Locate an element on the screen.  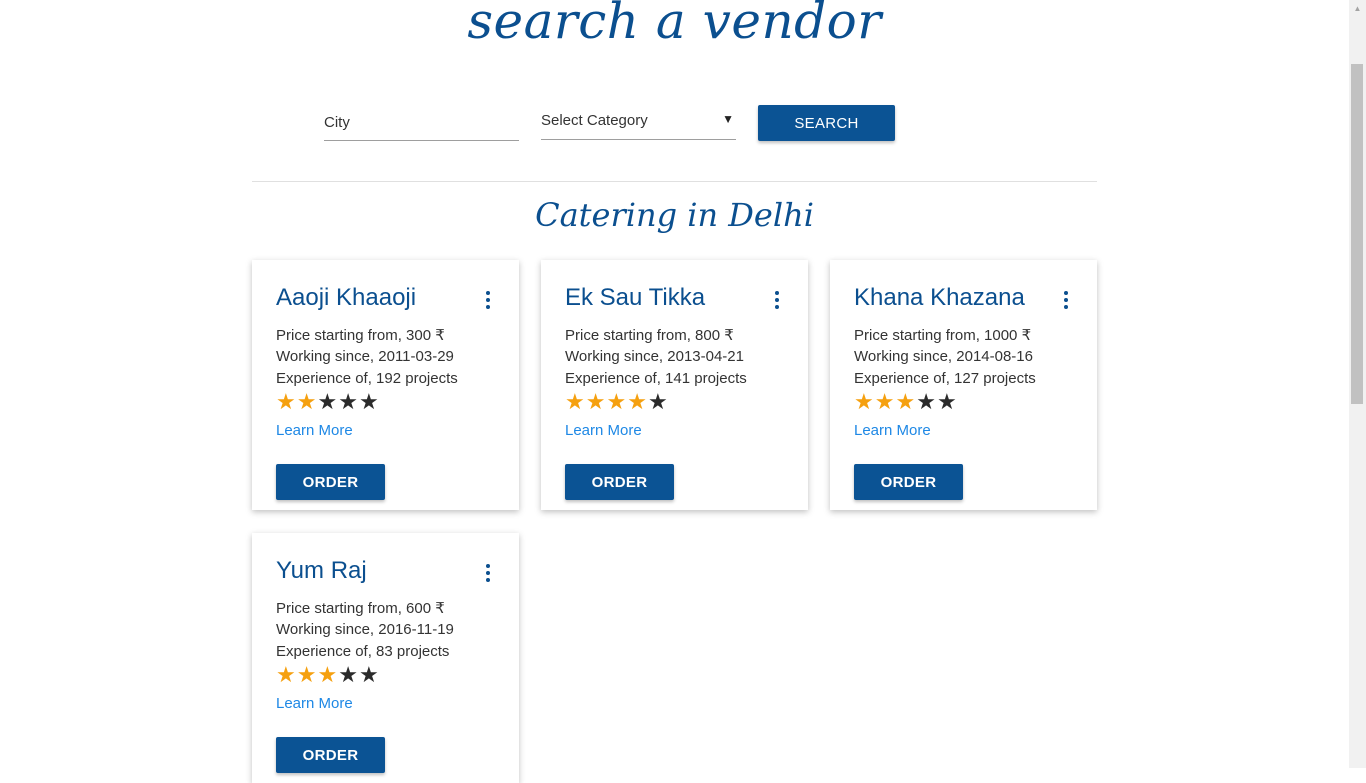
page-title: search a vendor is located at coordinates (674, 25).